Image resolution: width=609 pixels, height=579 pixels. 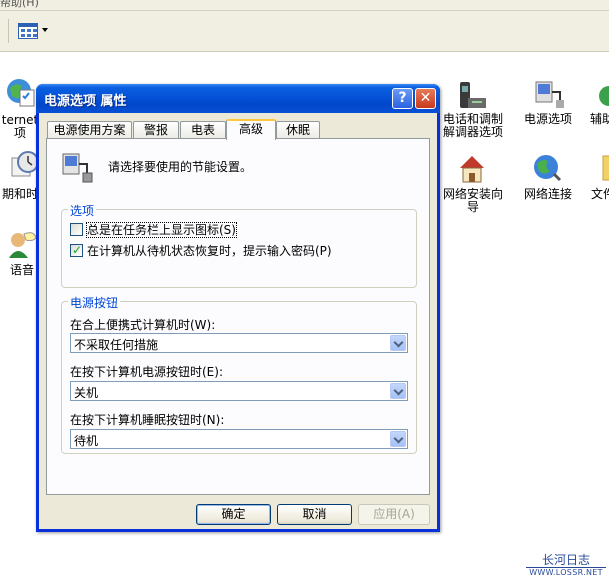 I want to click on power-buttons-group-title: 电源按钮, so click(x=94, y=302).